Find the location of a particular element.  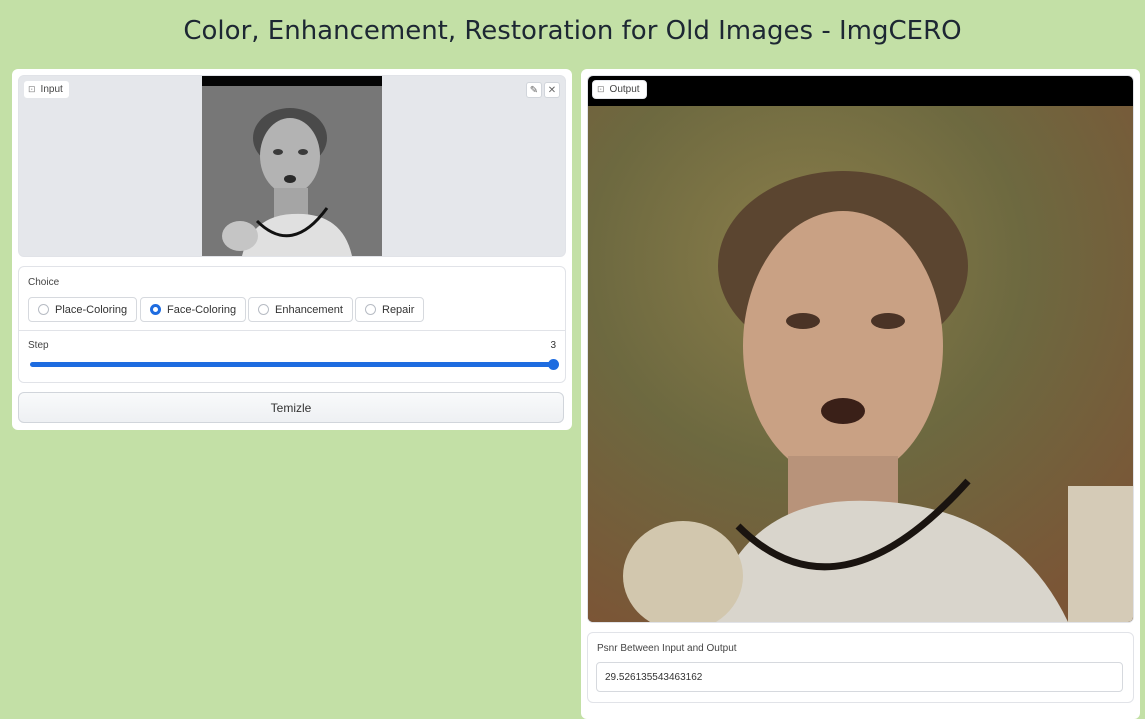

radio-label: Enhancement is located at coordinates (309, 309).